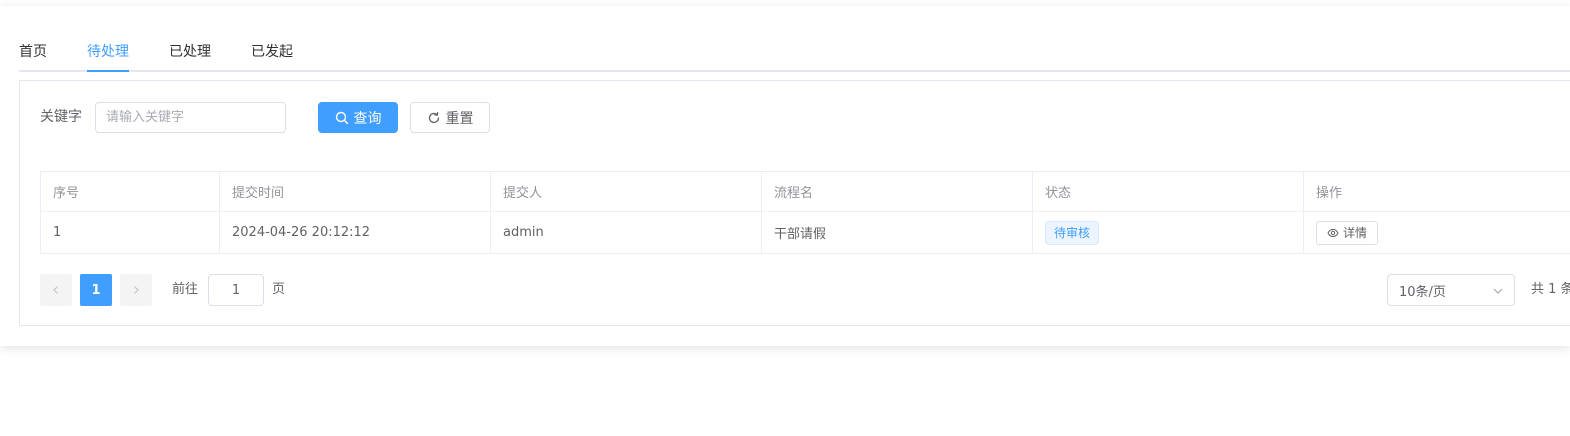 The image size is (1570, 436). What do you see at coordinates (190, 52) in the screenshot?
I see `tab-processed: 已处理` at bounding box center [190, 52].